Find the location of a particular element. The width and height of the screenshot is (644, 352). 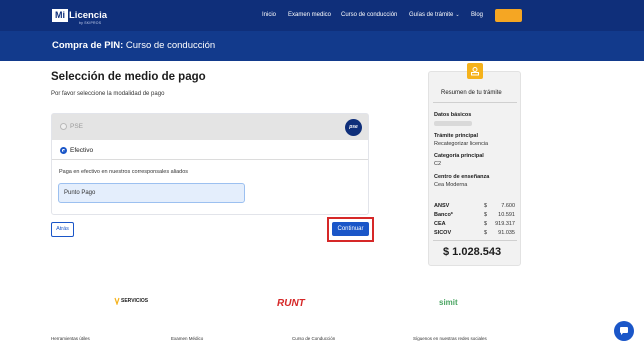

logo-mark: Mi is located at coordinates (60, 15).